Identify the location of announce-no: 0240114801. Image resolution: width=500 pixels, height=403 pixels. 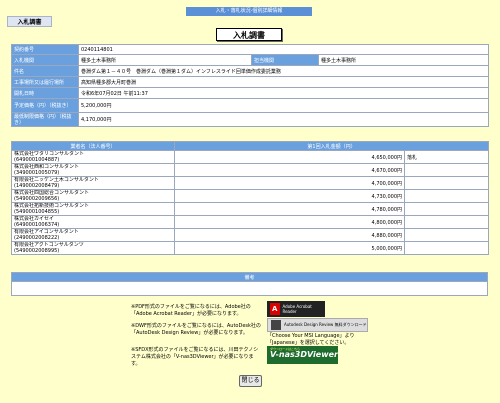
(283, 49).